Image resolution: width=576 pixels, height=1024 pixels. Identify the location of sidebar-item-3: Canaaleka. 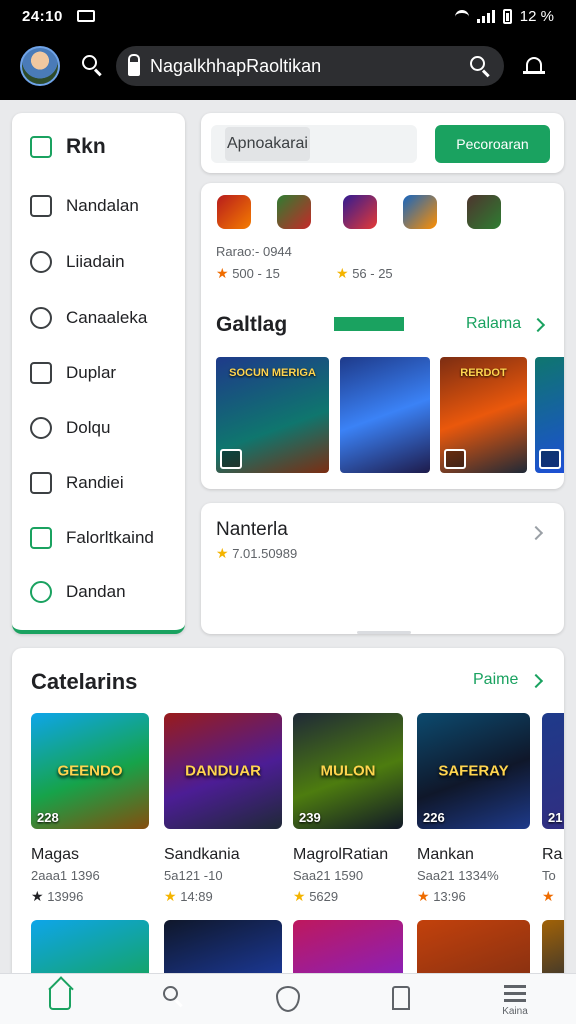
(88, 318).